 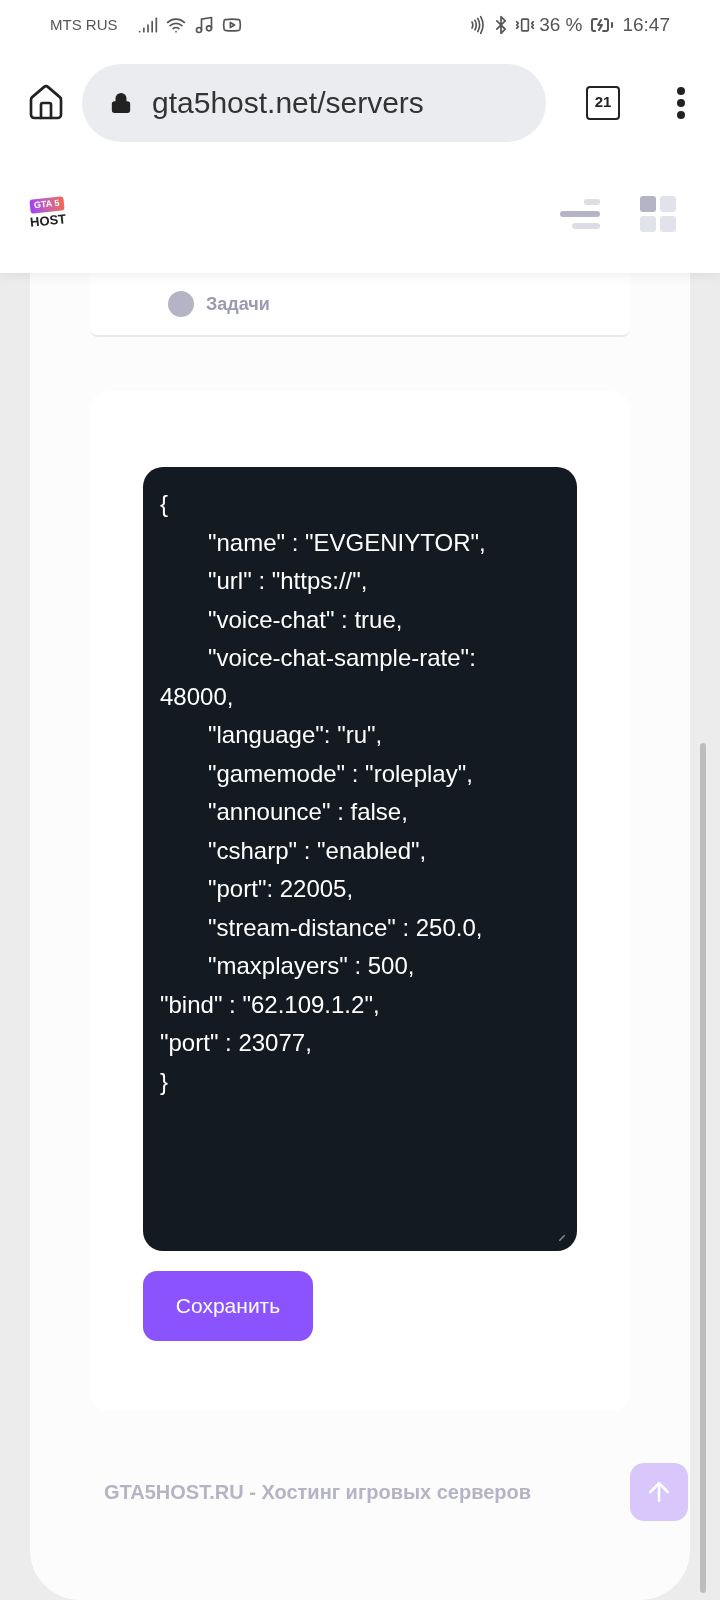 What do you see at coordinates (228, 1306) in the screenshot?
I see `save-button: Сохранить` at bounding box center [228, 1306].